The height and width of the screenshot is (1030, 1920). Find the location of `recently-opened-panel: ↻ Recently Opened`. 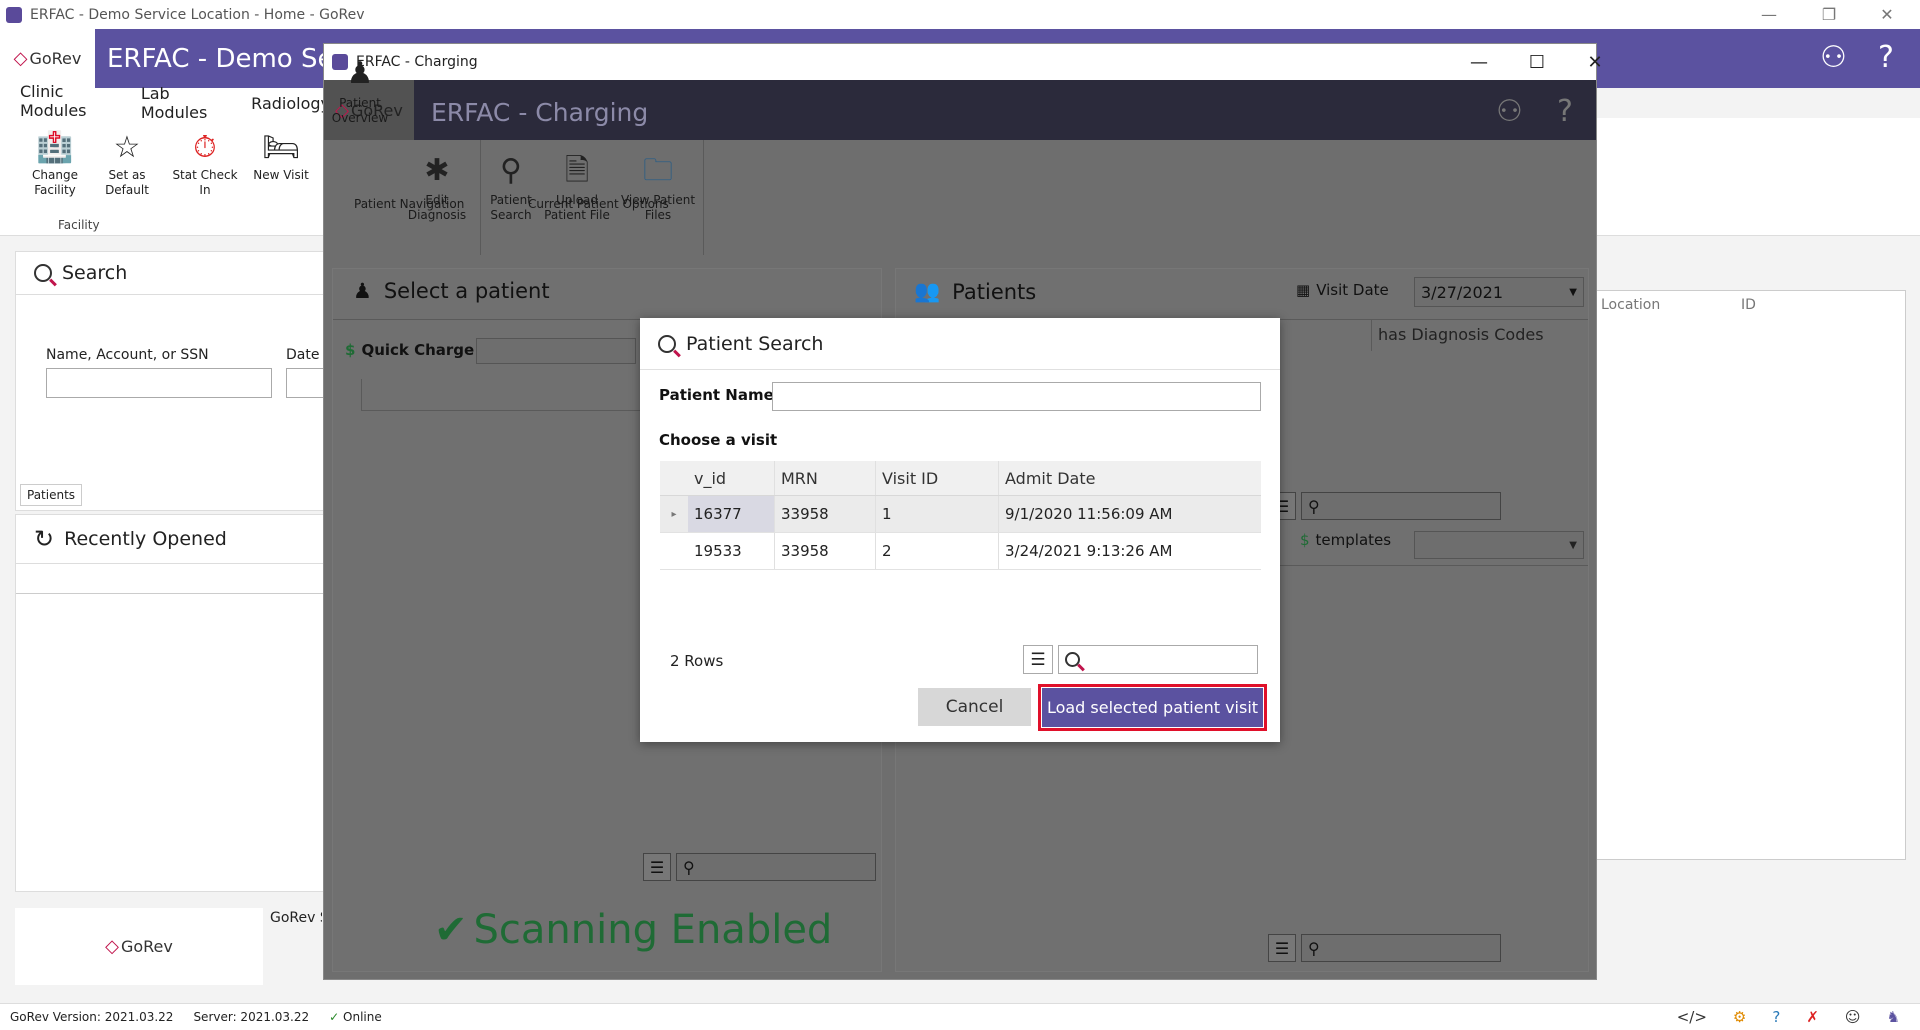

recently-opened-panel: ↻ Recently Opened is located at coordinates (175, 703).